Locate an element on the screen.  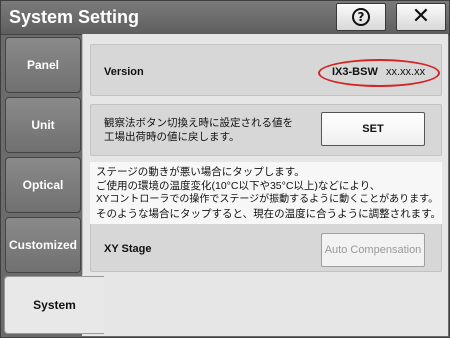
version-label: Version is located at coordinates (124, 72).